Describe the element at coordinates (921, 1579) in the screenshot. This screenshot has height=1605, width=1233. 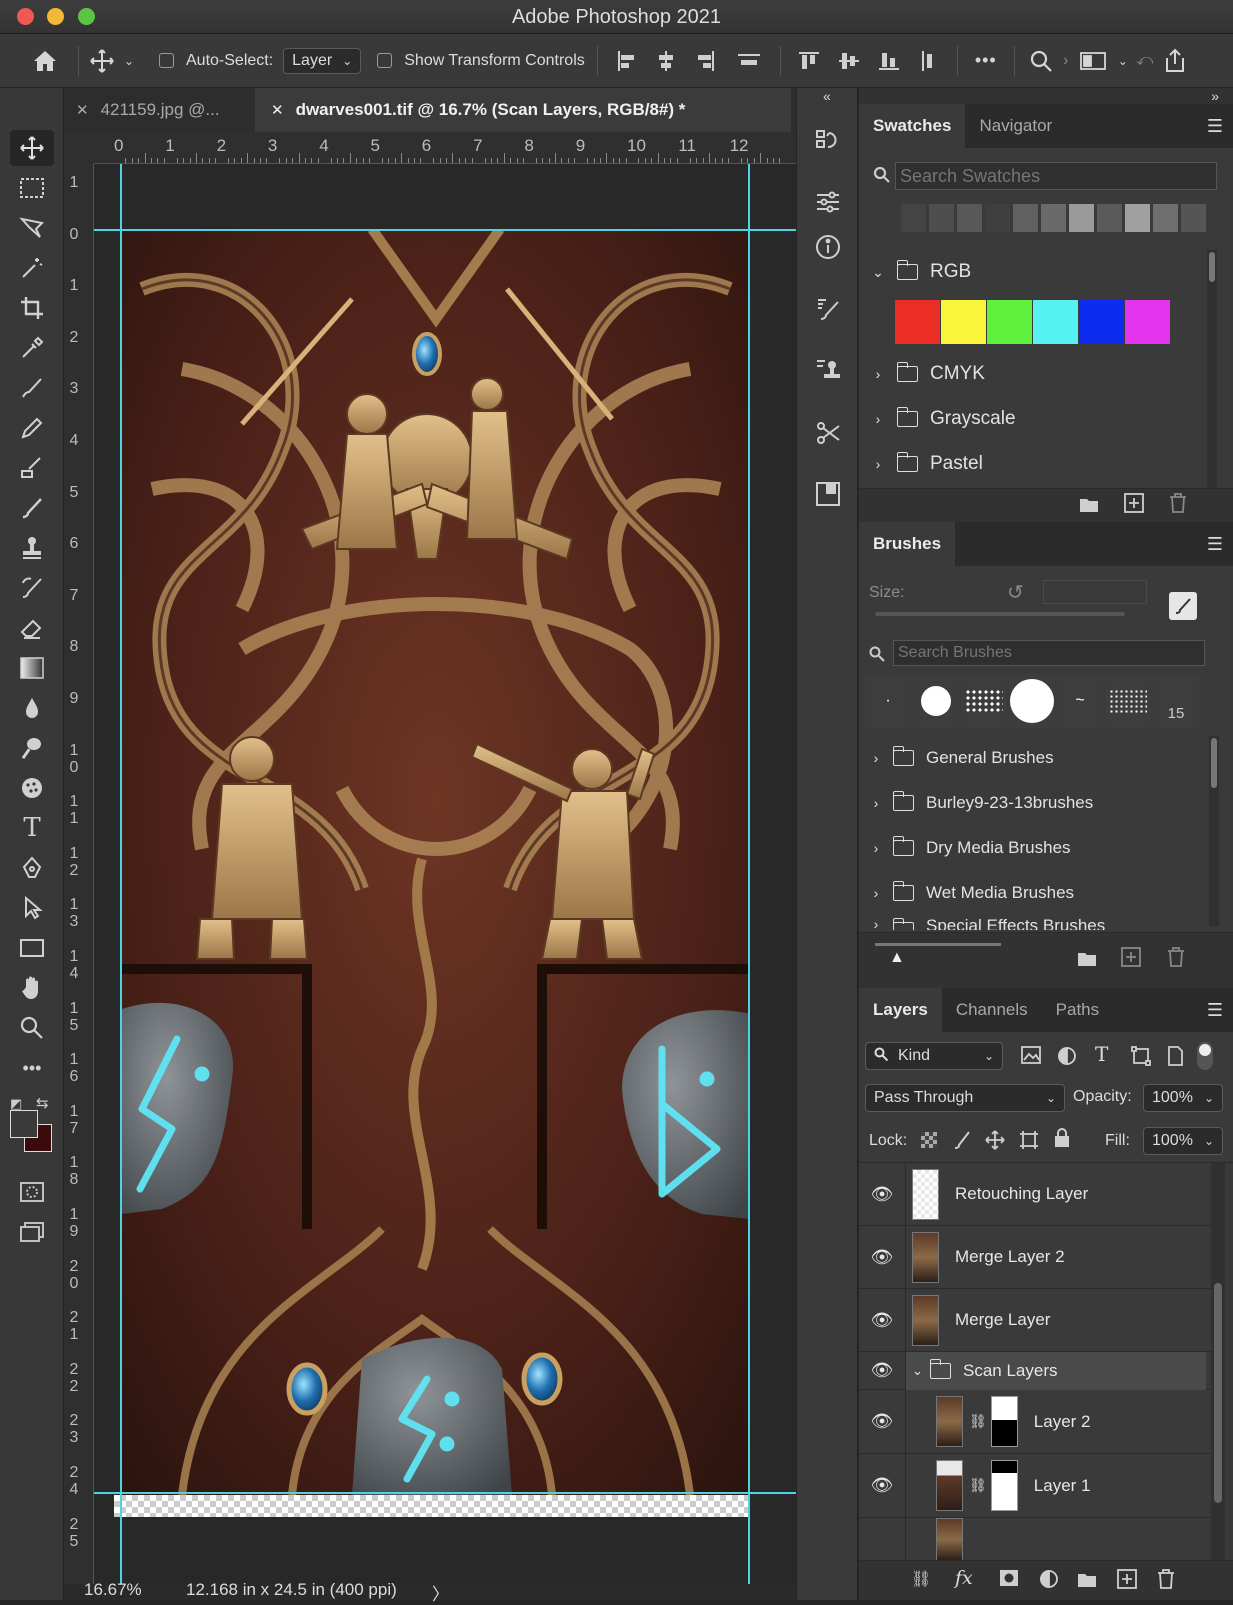
I see `link-layers-icon: ⛓` at that location.